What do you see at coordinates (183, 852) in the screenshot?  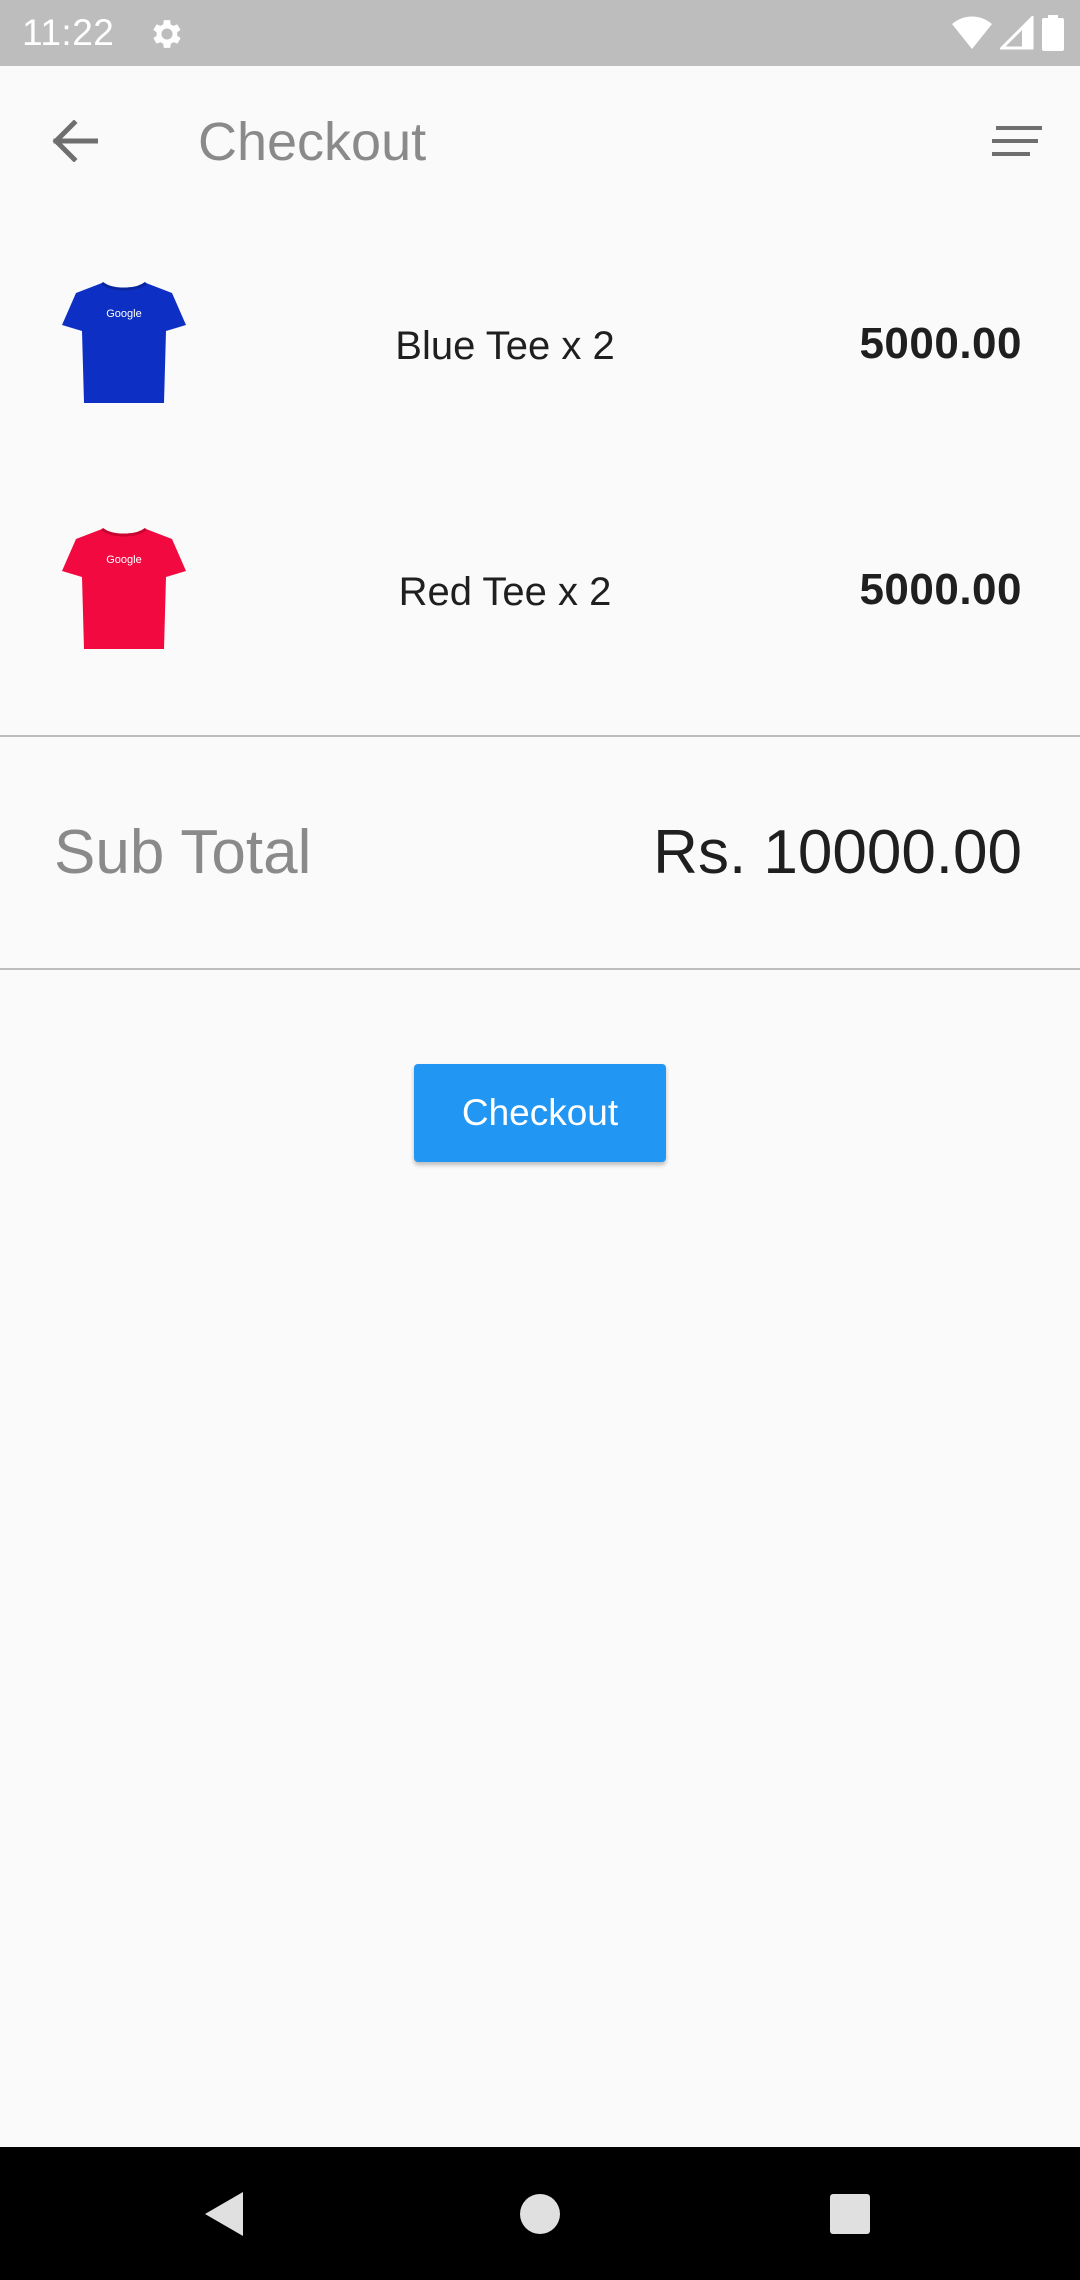 I see `subtotal-label: Sub Total` at bounding box center [183, 852].